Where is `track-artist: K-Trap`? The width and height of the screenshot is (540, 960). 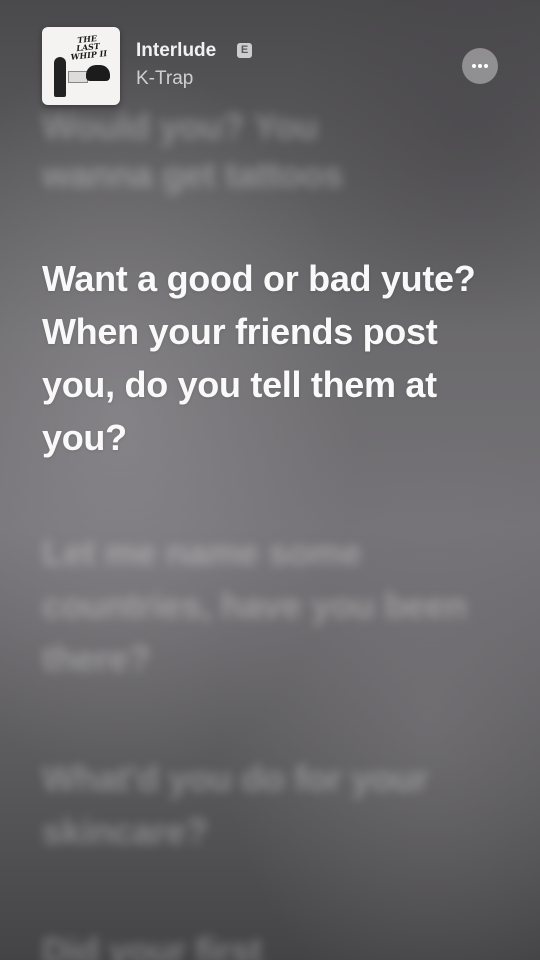 track-artist: K-Trap is located at coordinates (164, 79).